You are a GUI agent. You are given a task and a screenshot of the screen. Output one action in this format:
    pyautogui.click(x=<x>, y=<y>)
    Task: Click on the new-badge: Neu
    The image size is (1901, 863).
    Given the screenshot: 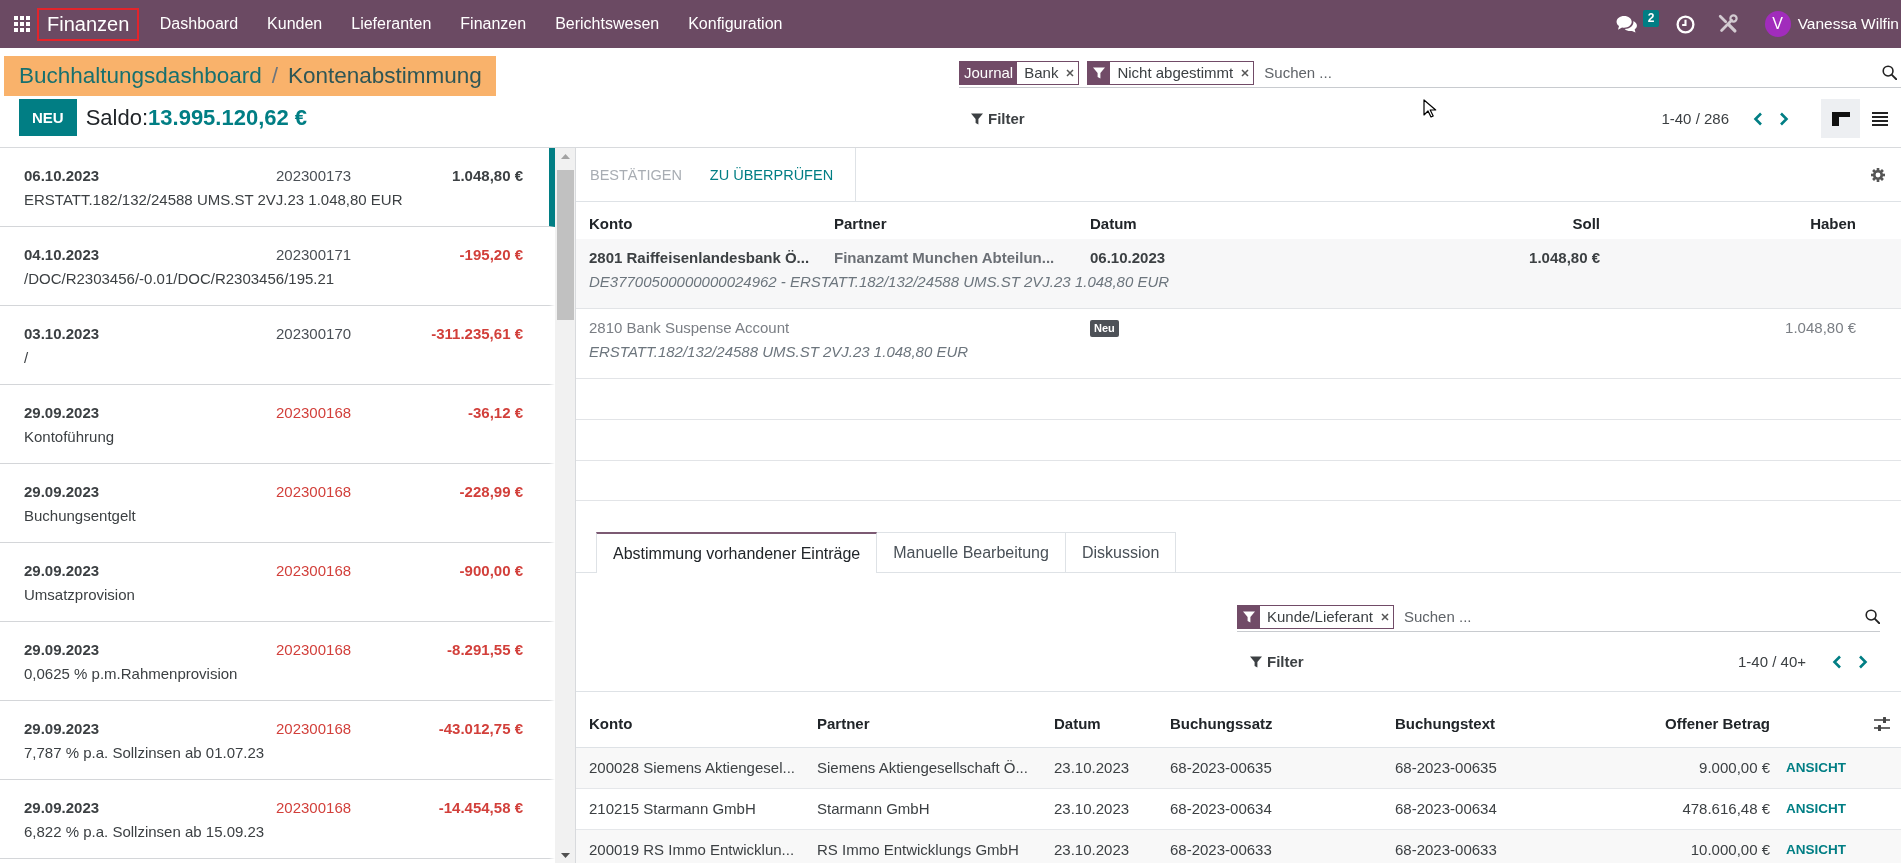 What is the action you would take?
    pyautogui.click(x=1104, y=328)
    